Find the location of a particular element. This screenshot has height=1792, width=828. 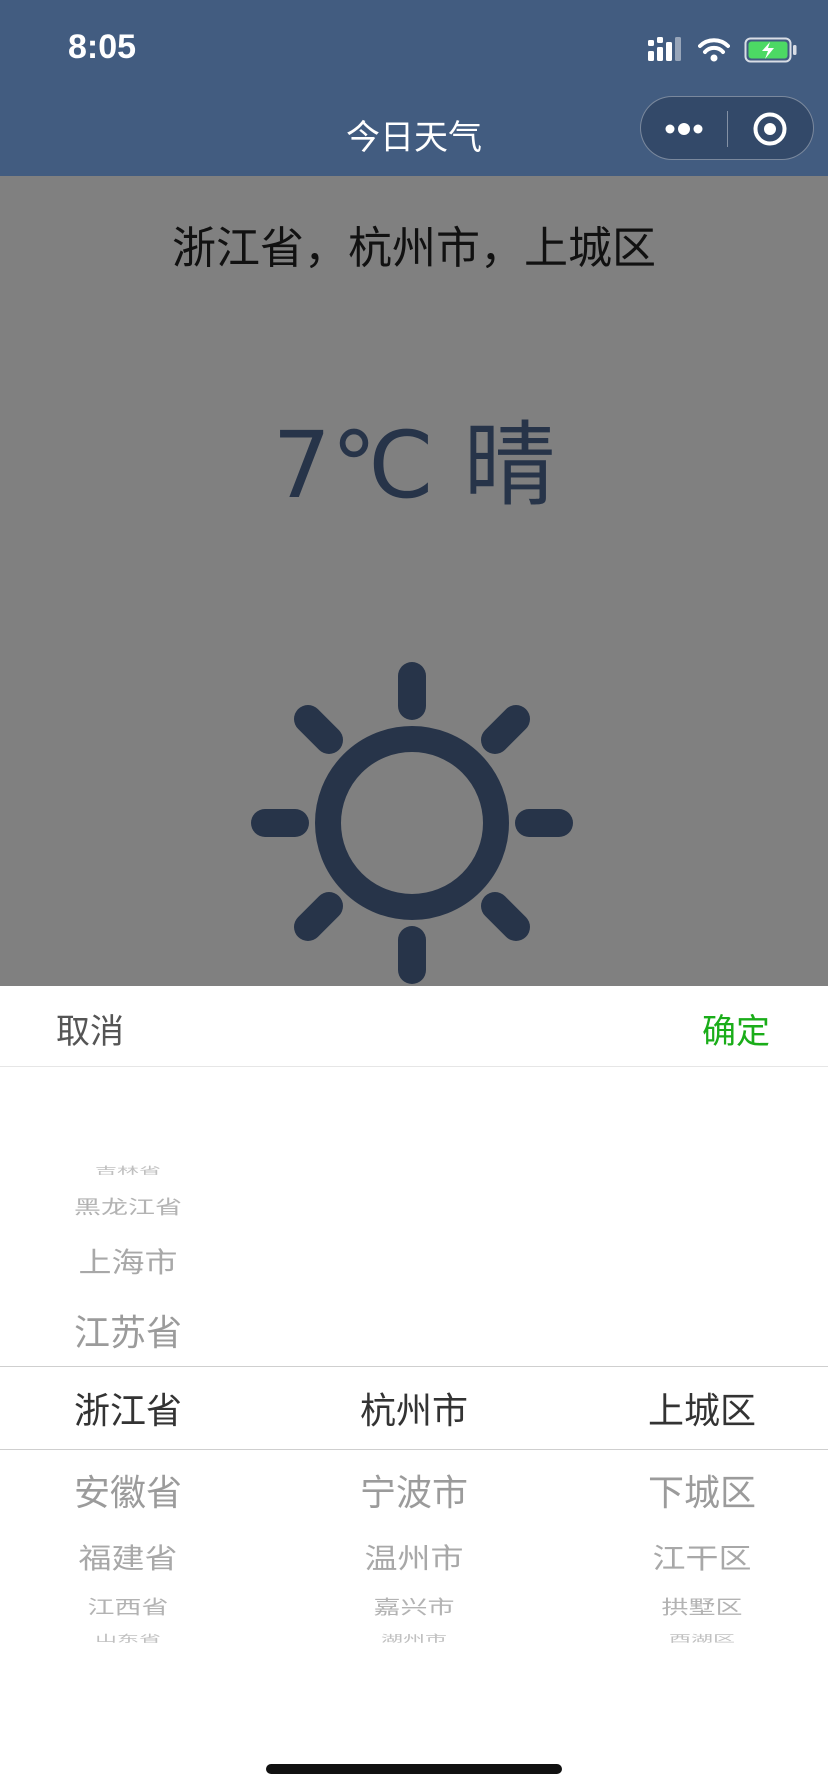

province-option: 上海市 is located at coordinates (133, 1260).